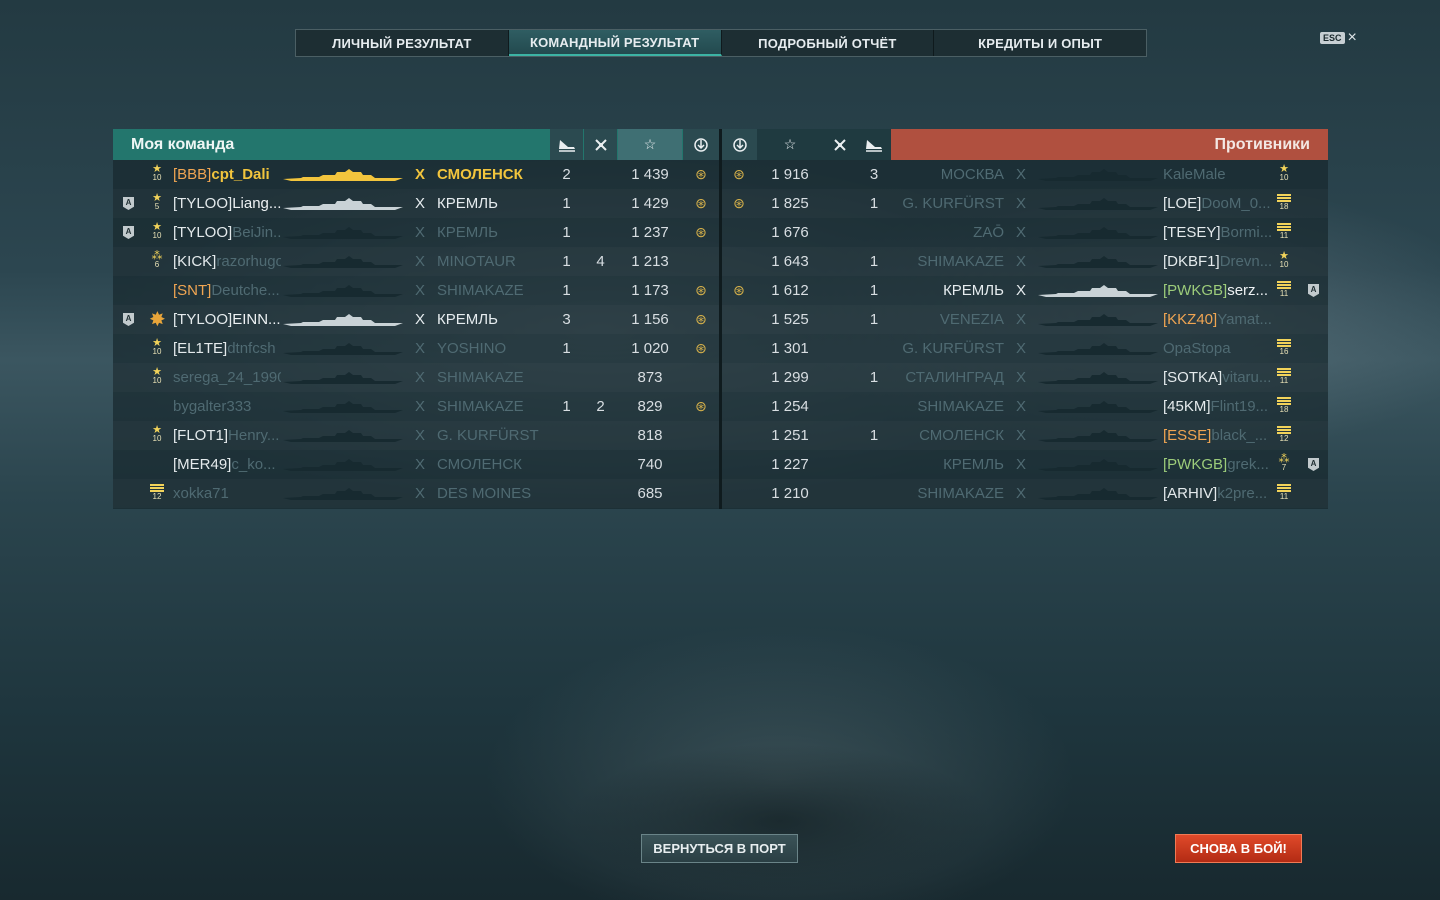 This screenshot has width=1440, height=900. What do you see at coordinates (1284, 380) in the screenshot?
I see `rank-number: 11` at bounding box center [1284, 380].